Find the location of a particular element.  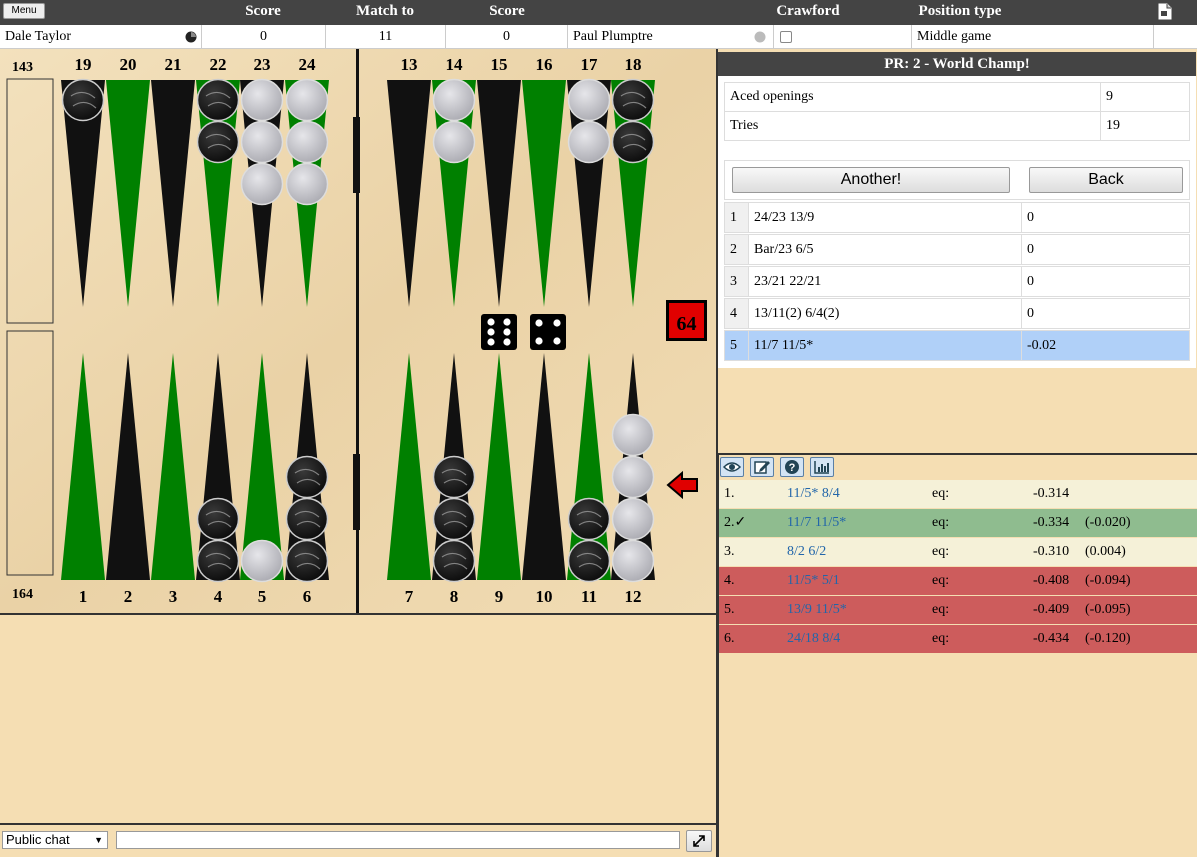

candidate-move-row: 2 Bar/23 6/5 0 is located at coordinates (957, 249).